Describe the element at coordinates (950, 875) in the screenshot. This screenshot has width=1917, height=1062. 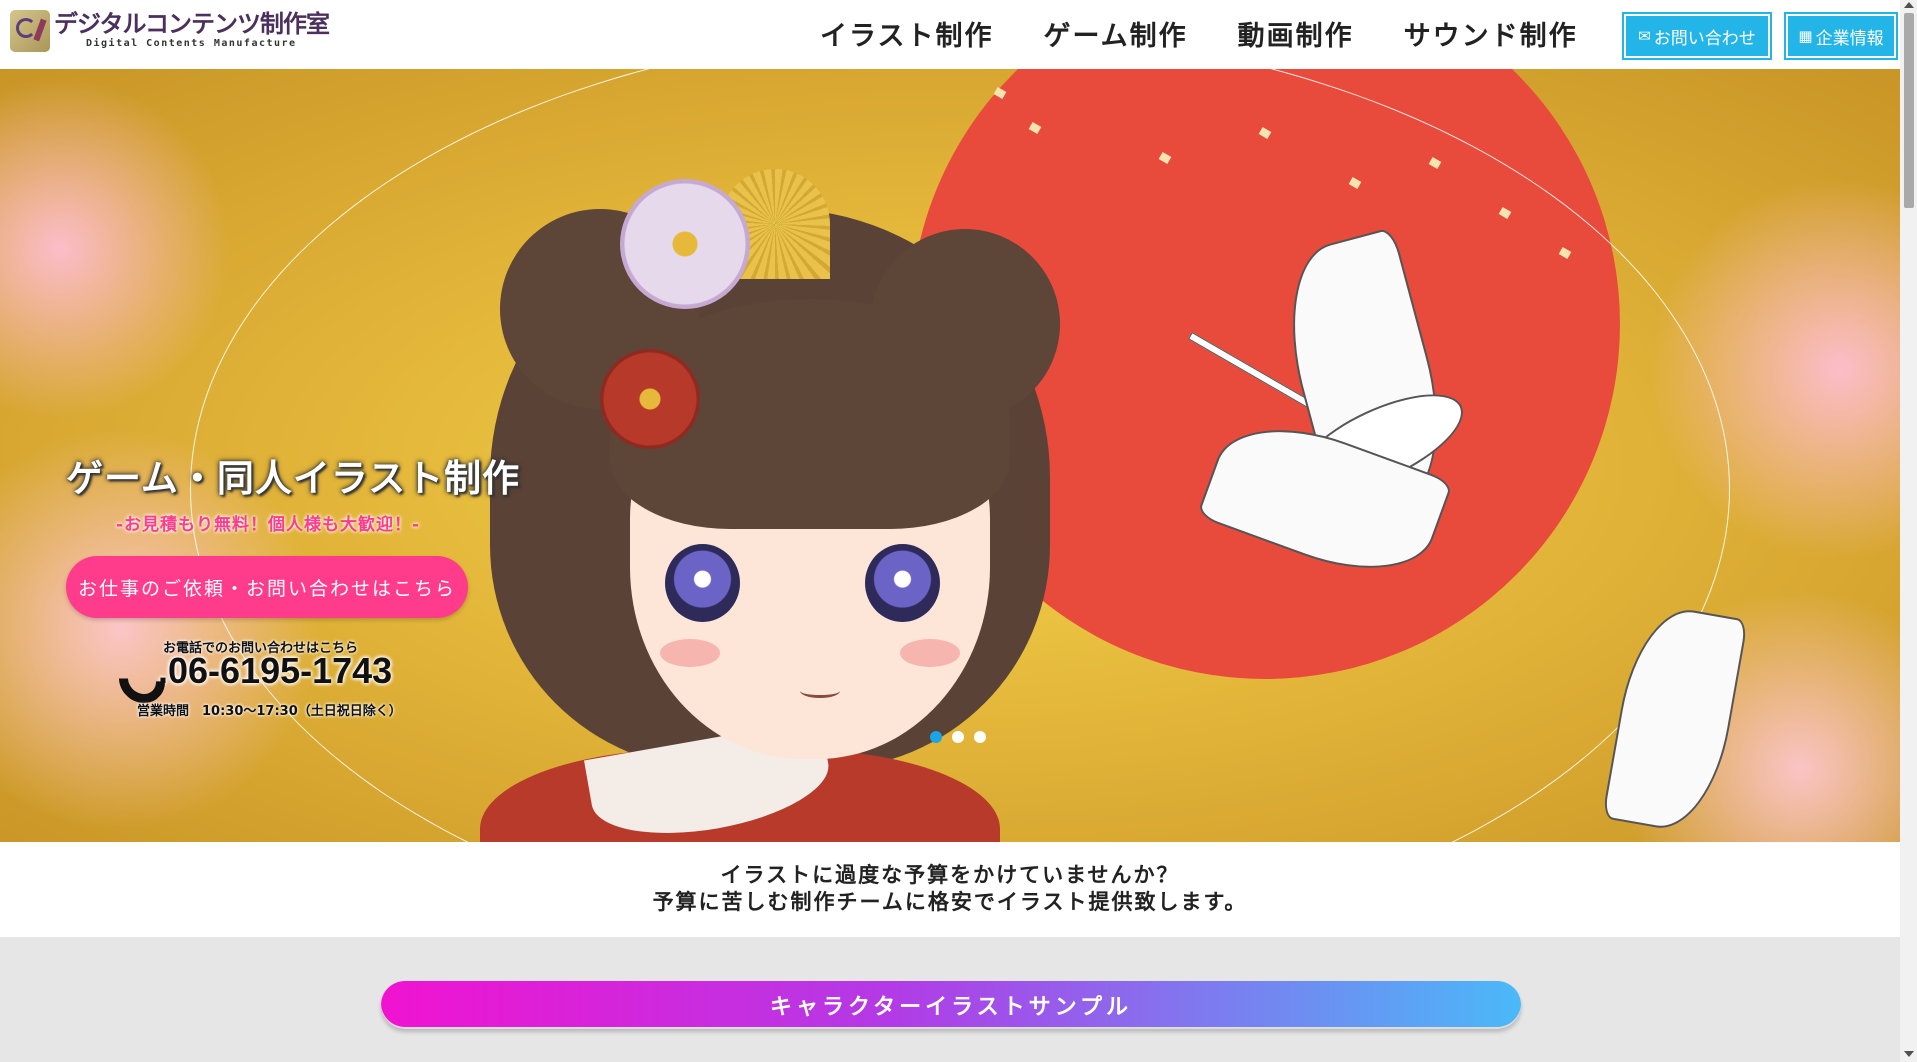
I see `tagline-line-1: イラストに過度な予算をかけていませんか？` at that location.